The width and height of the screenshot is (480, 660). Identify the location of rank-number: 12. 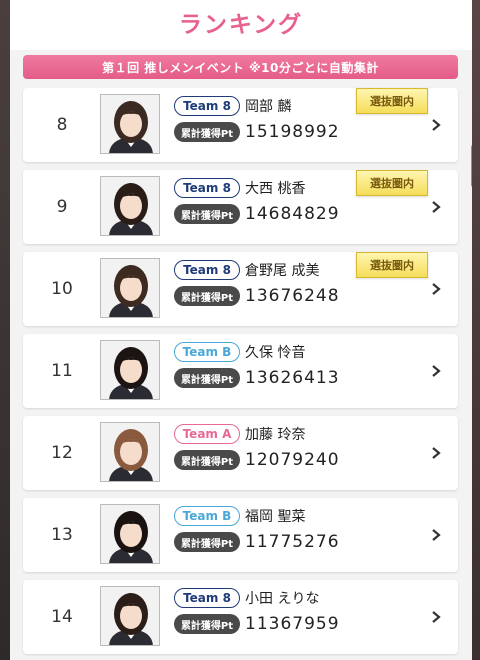
(62, 453).